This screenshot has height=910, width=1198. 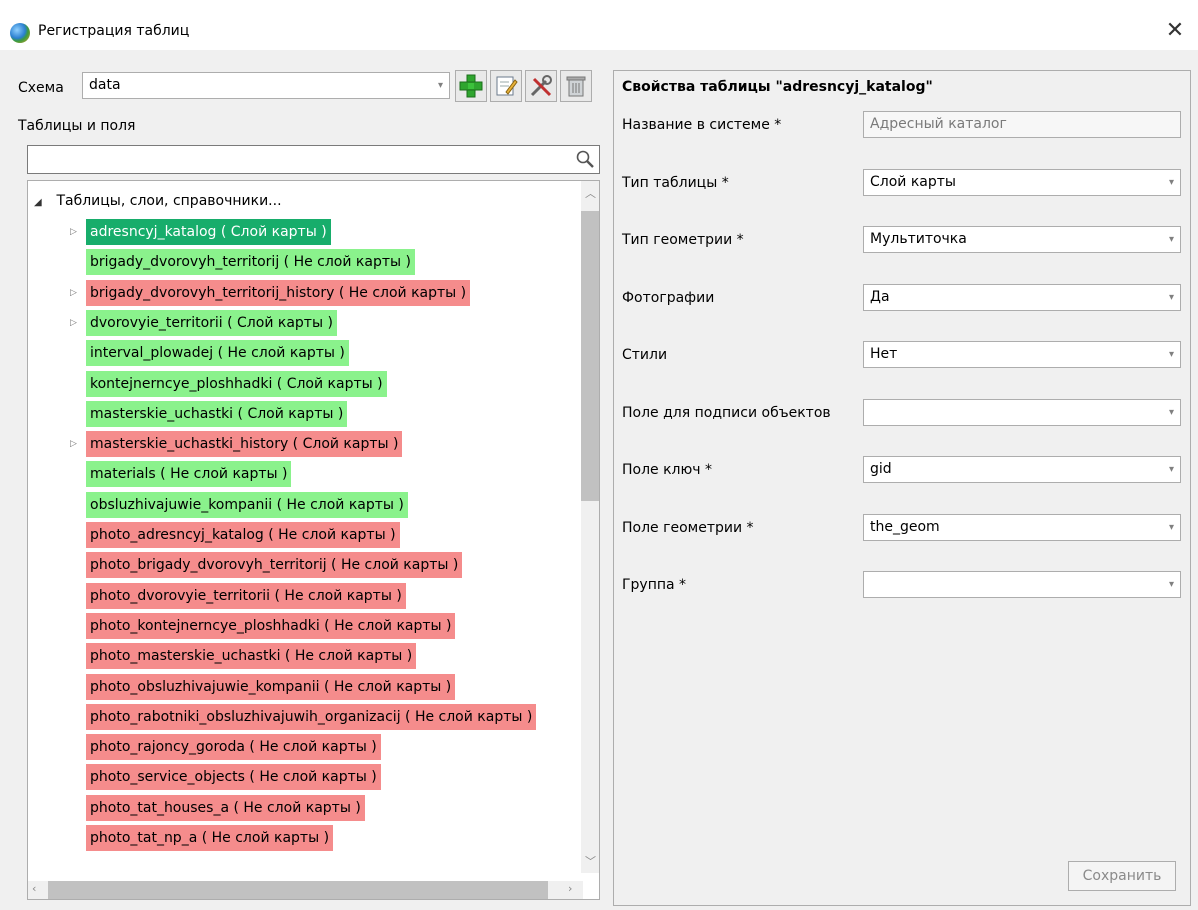 What do you see at coordinates (590, 193) in the screenshot?
I see `scroll-up-icon: ︿` at bounding box center [590, 193].